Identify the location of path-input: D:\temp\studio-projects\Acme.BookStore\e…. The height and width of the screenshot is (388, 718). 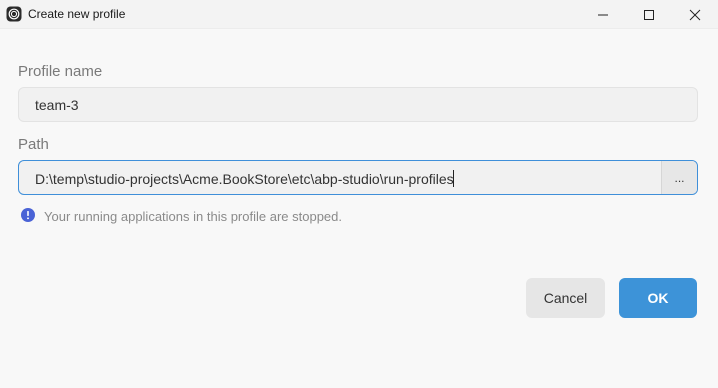
(358, 177).